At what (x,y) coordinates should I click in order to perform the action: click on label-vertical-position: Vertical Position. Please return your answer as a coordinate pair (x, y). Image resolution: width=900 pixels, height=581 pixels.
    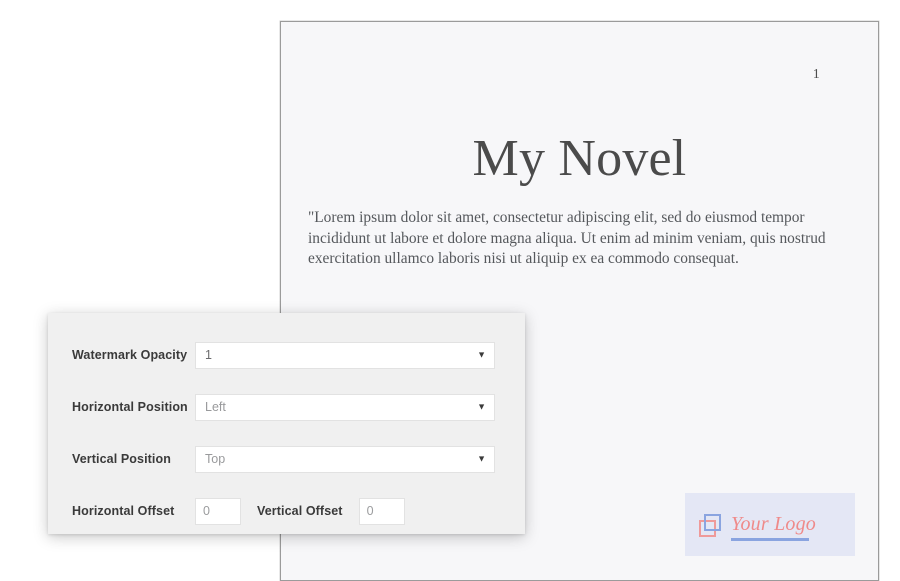
    Looking at the image, I should click on (121, 459).